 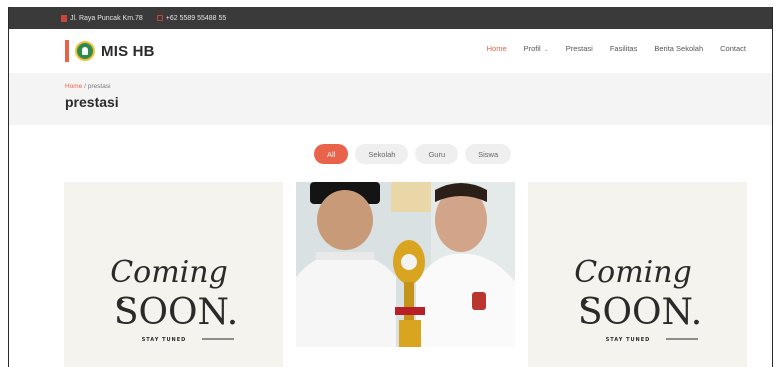 I want to click on page-title: prestasi, so click(x=92, y=102).